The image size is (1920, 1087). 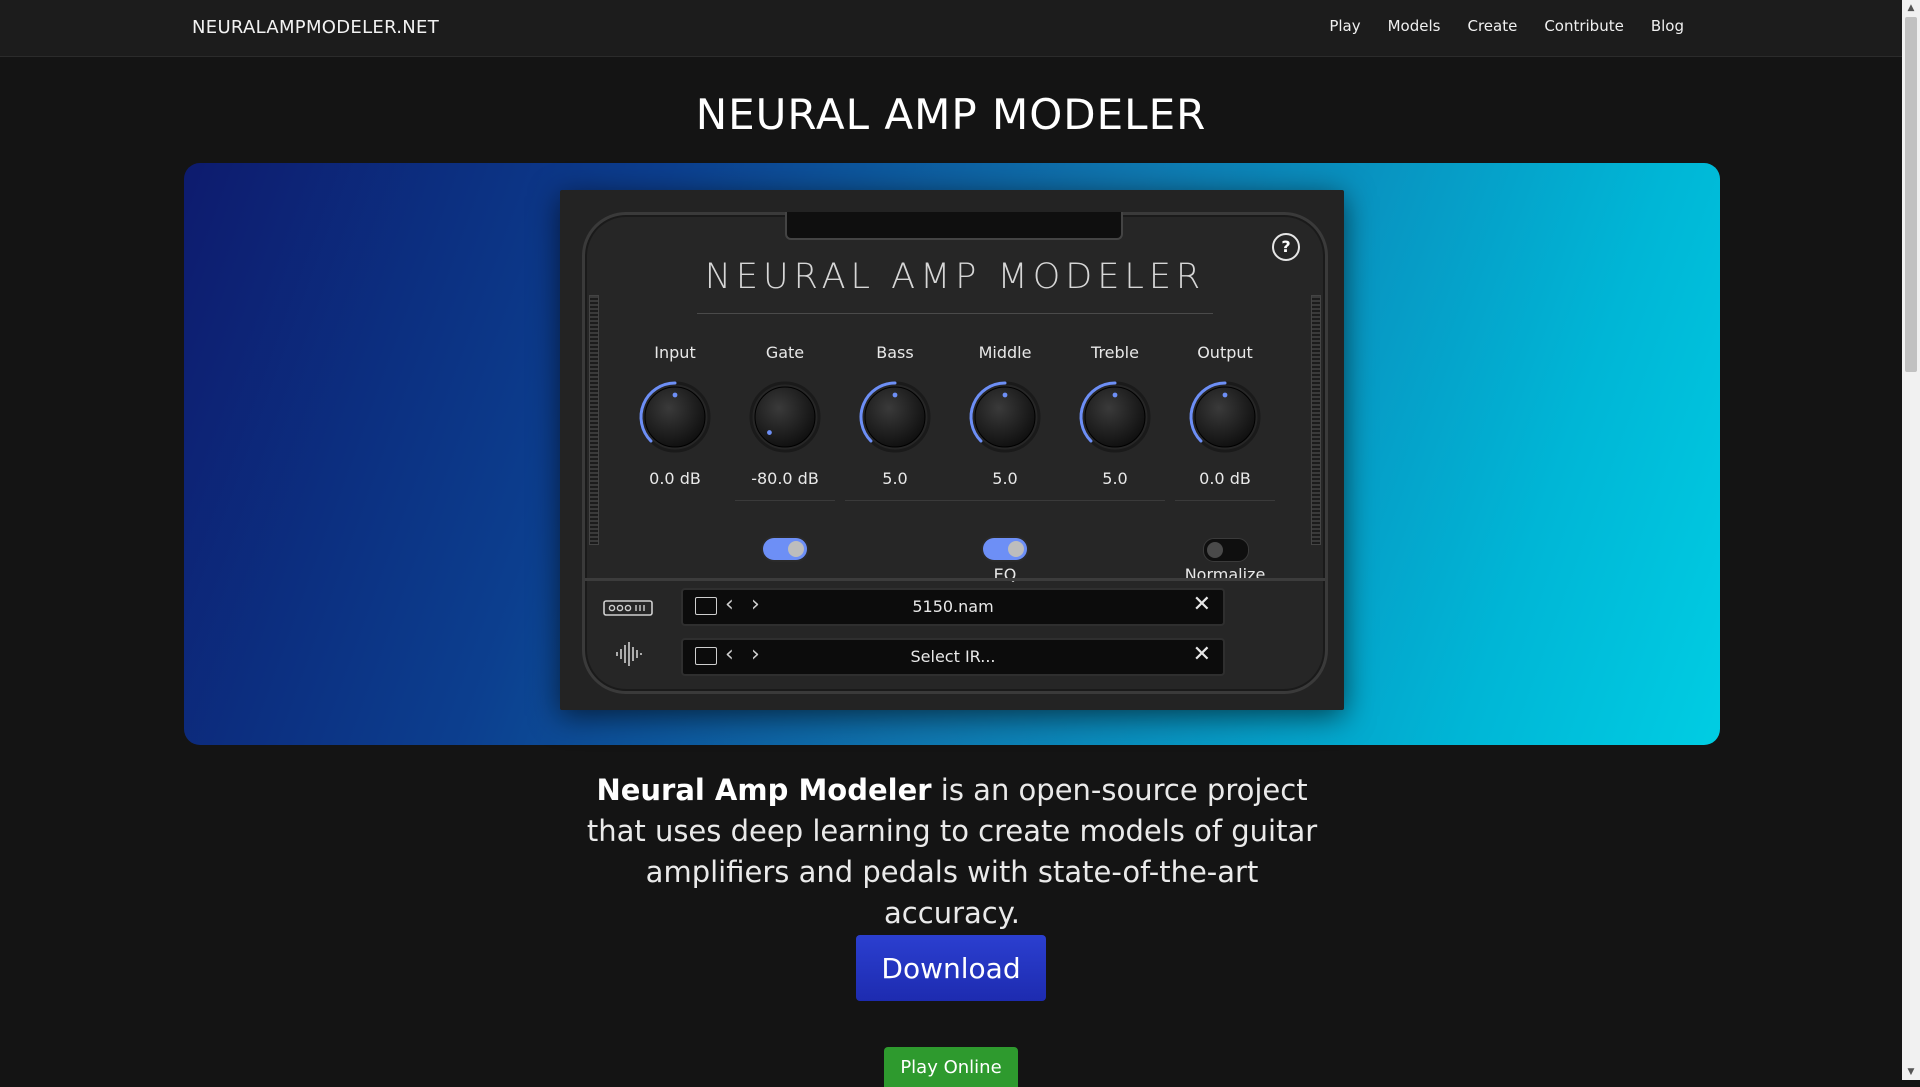 I want to click on knob-input: Input 0.0 dB, so click(x=675, y=415).